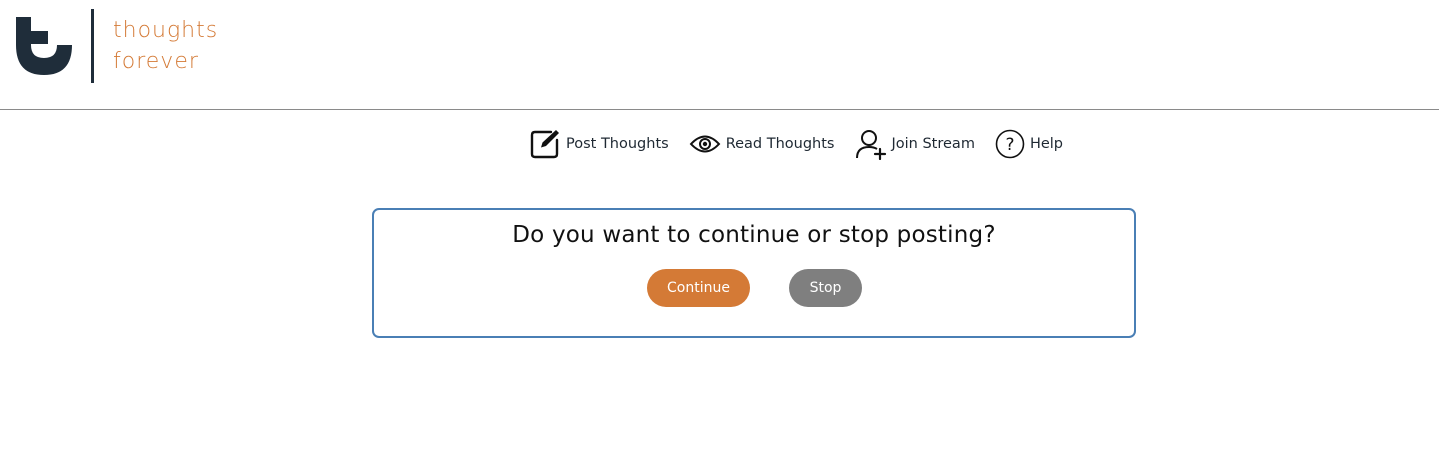 This screenshot has width=1439, height=452. I want to click on nav-item-post-thoughts: Post Thoughts, so click(599, 144).